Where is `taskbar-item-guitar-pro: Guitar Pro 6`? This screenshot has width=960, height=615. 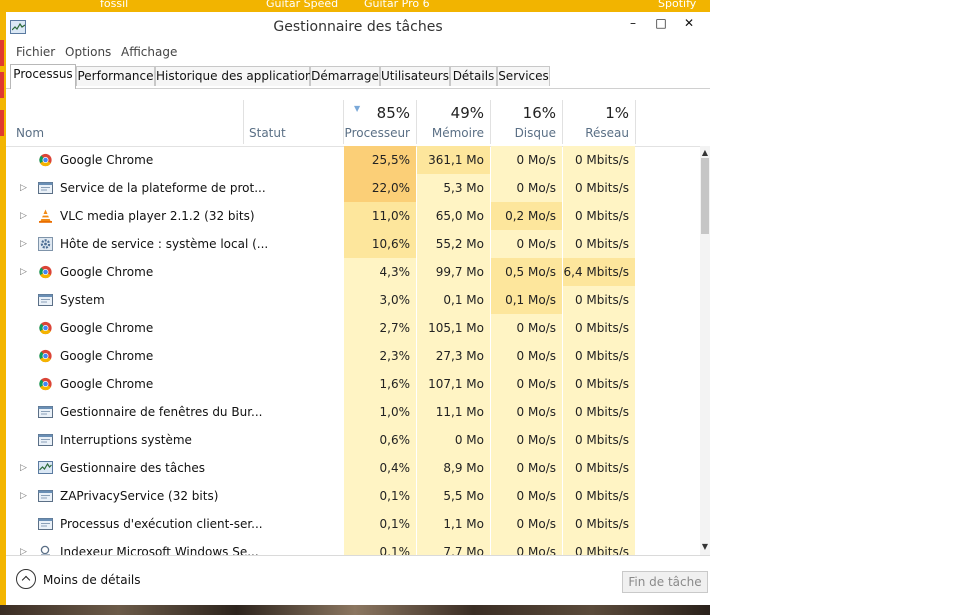
taskbar-item-guitar-pro: Guitar Pro 6 is located at coordinates (397, 5).